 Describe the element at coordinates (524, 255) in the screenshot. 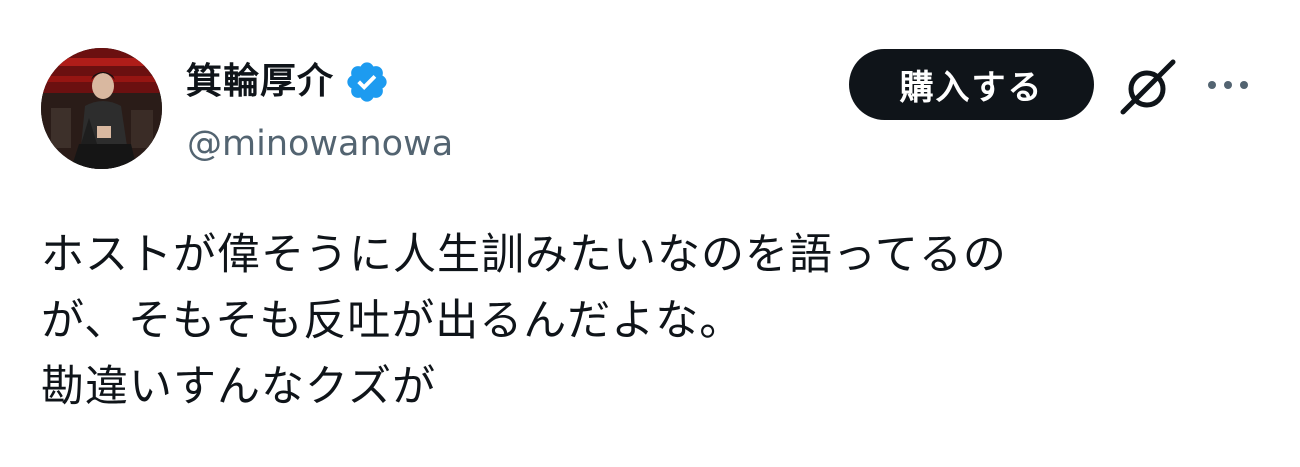

I see `tweet-line: ホストが偉そうに人生訓みたいなのを語ってるの` at that location.